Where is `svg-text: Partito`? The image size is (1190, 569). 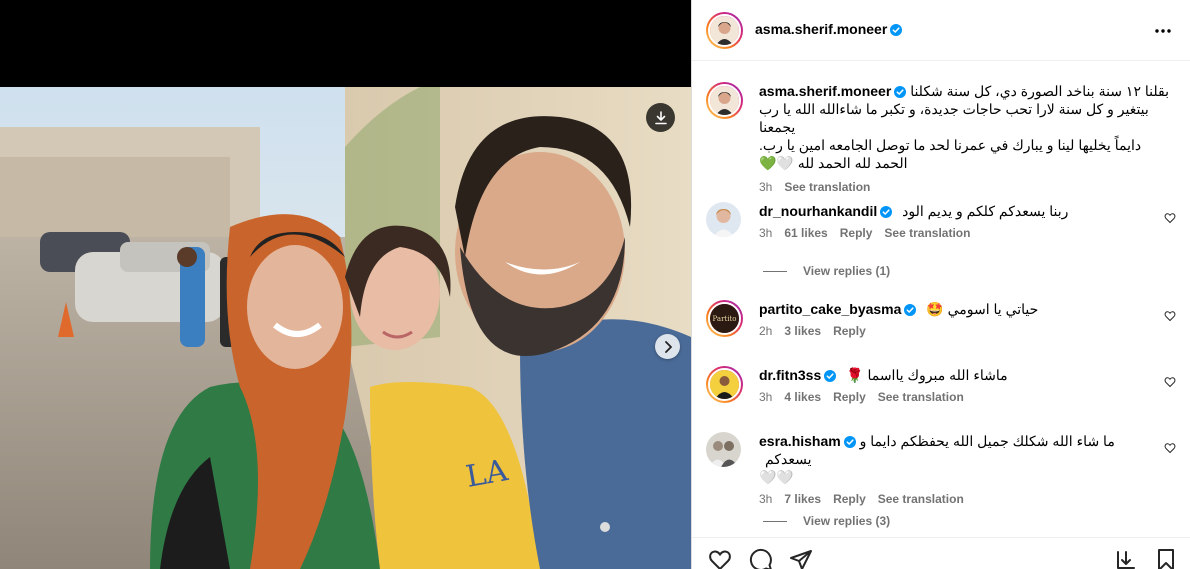 svg-text: Partito is located at coordinates (725, 319).